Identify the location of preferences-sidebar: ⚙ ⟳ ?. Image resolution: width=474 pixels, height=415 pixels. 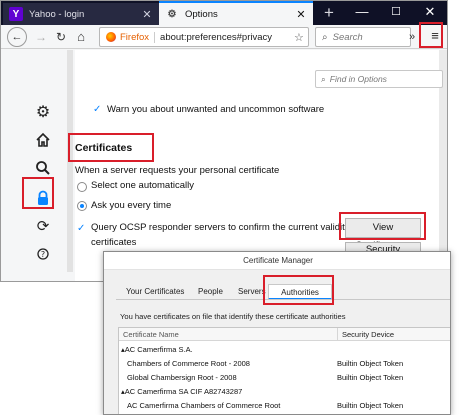
(45, 165).